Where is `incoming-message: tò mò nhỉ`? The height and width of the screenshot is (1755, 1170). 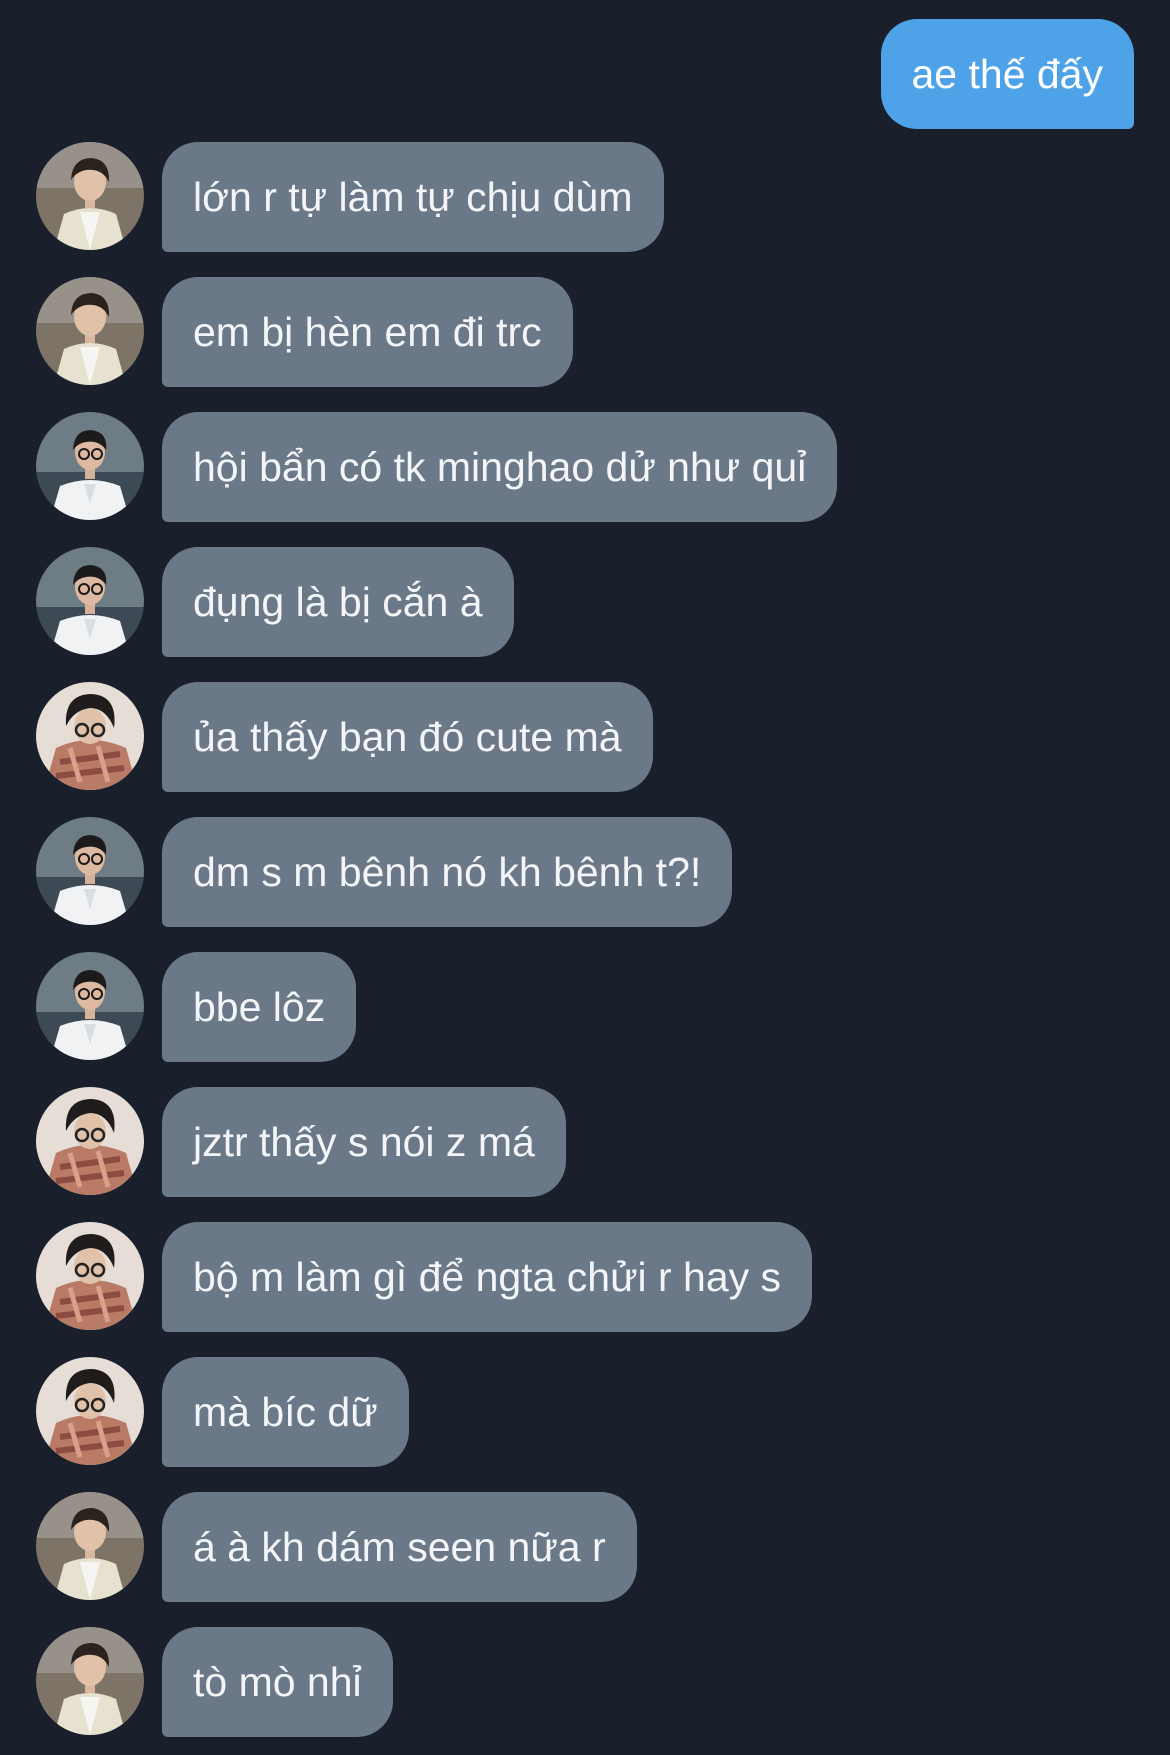
incoming-message: tò mò nhỉ is located at coordinates (585, 1683).